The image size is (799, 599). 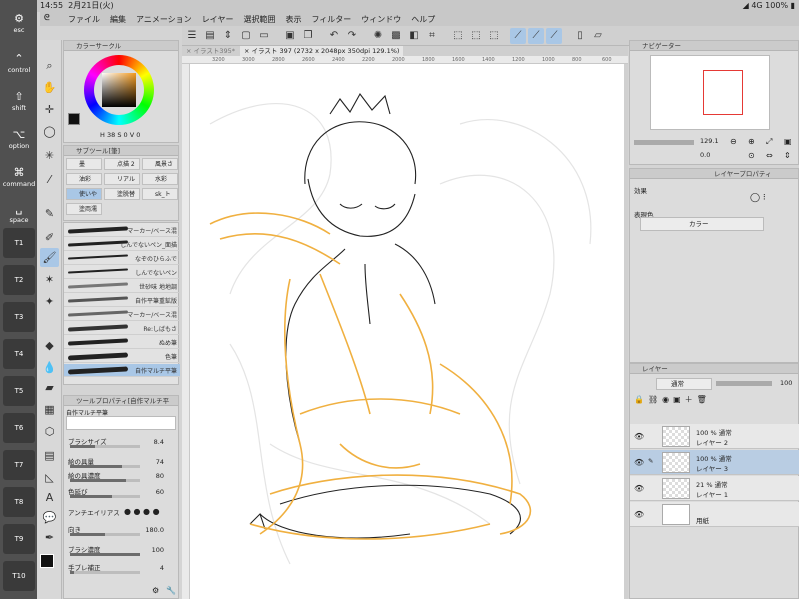 What do you see at coordinates (122, 164) in the screenshot?
I see `subtool-item: 点描 2` at bounding box center [122, 164].